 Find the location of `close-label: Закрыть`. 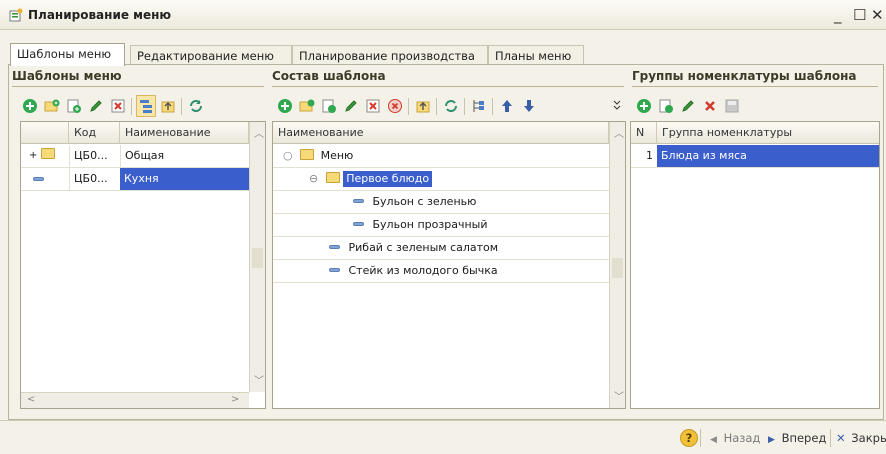

close-label: Закрыть is located at coordinates (868, 438).